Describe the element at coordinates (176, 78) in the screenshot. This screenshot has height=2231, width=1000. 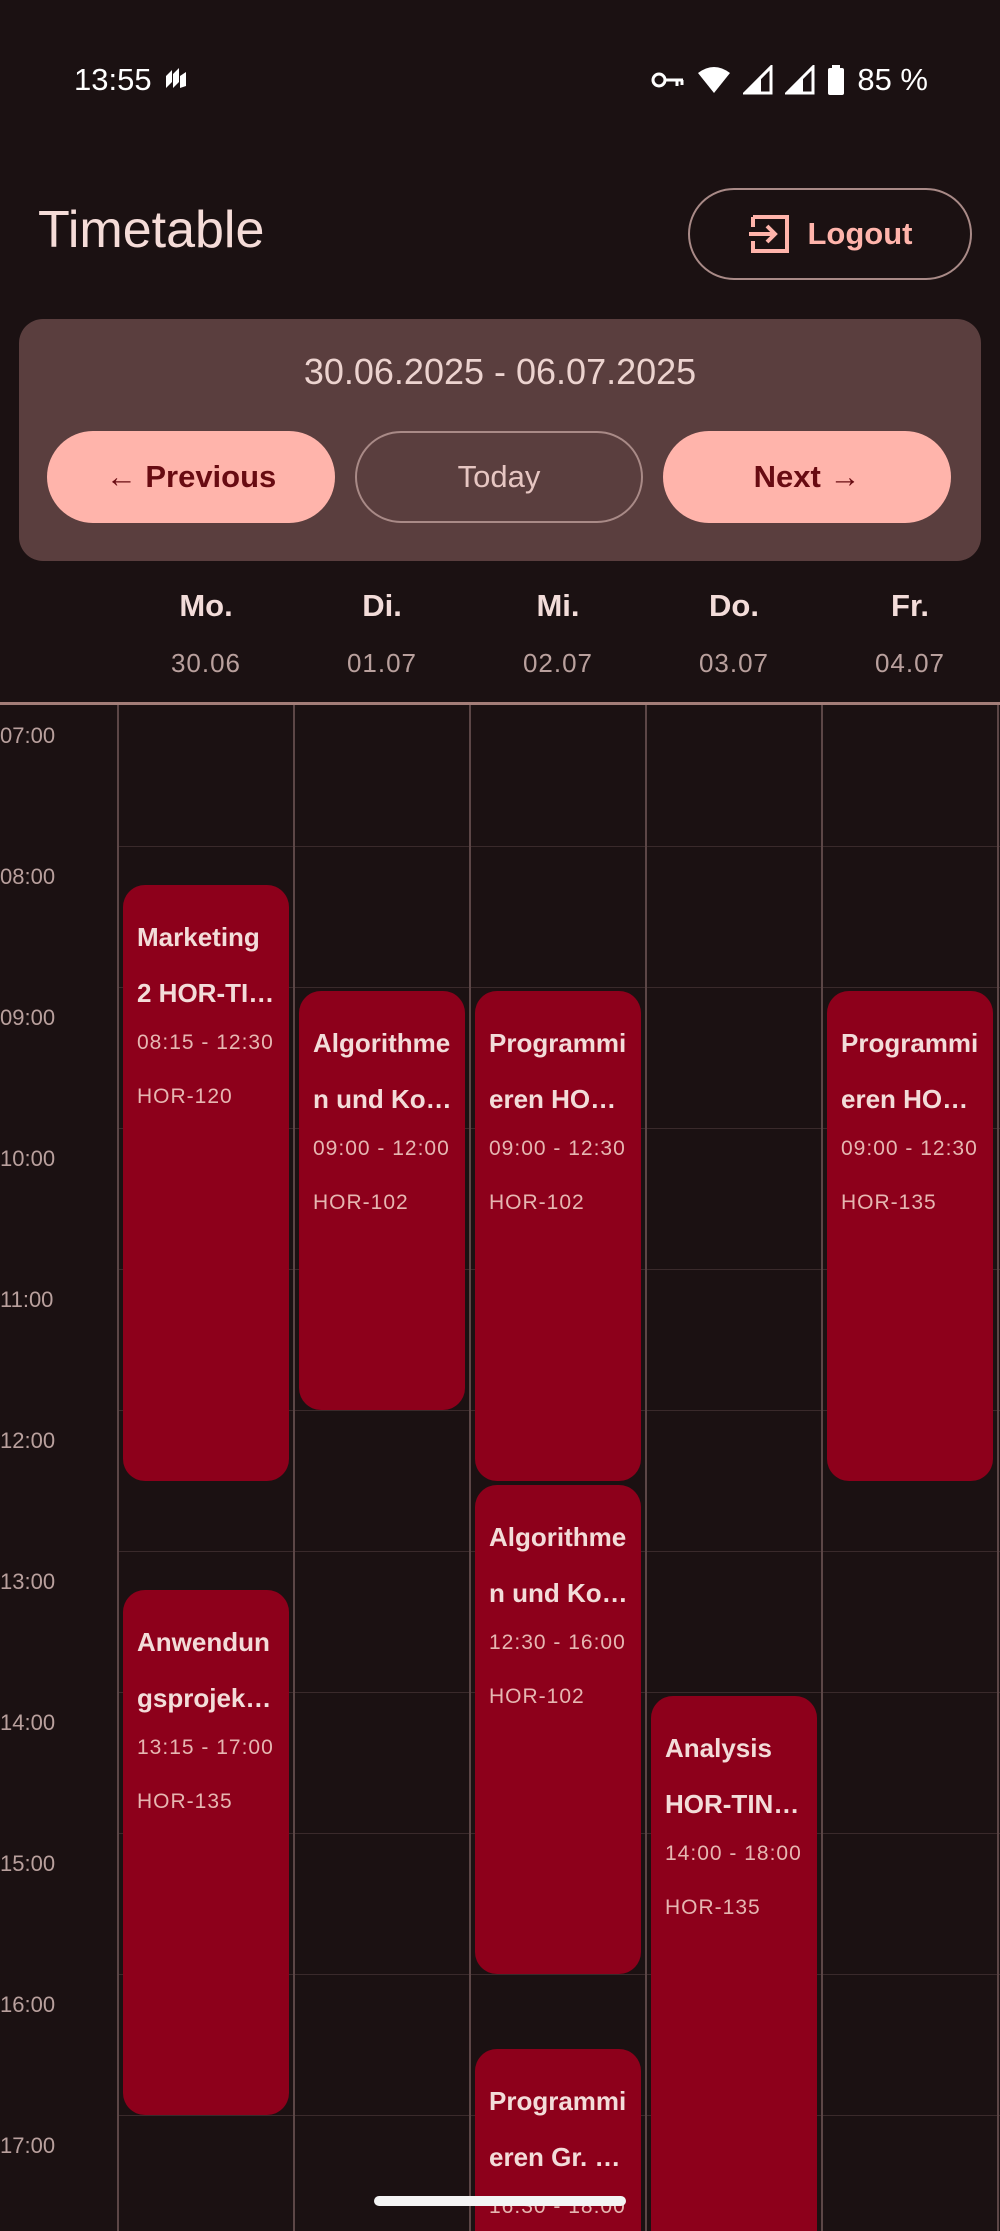
I see `app-notification-icon` at that location.